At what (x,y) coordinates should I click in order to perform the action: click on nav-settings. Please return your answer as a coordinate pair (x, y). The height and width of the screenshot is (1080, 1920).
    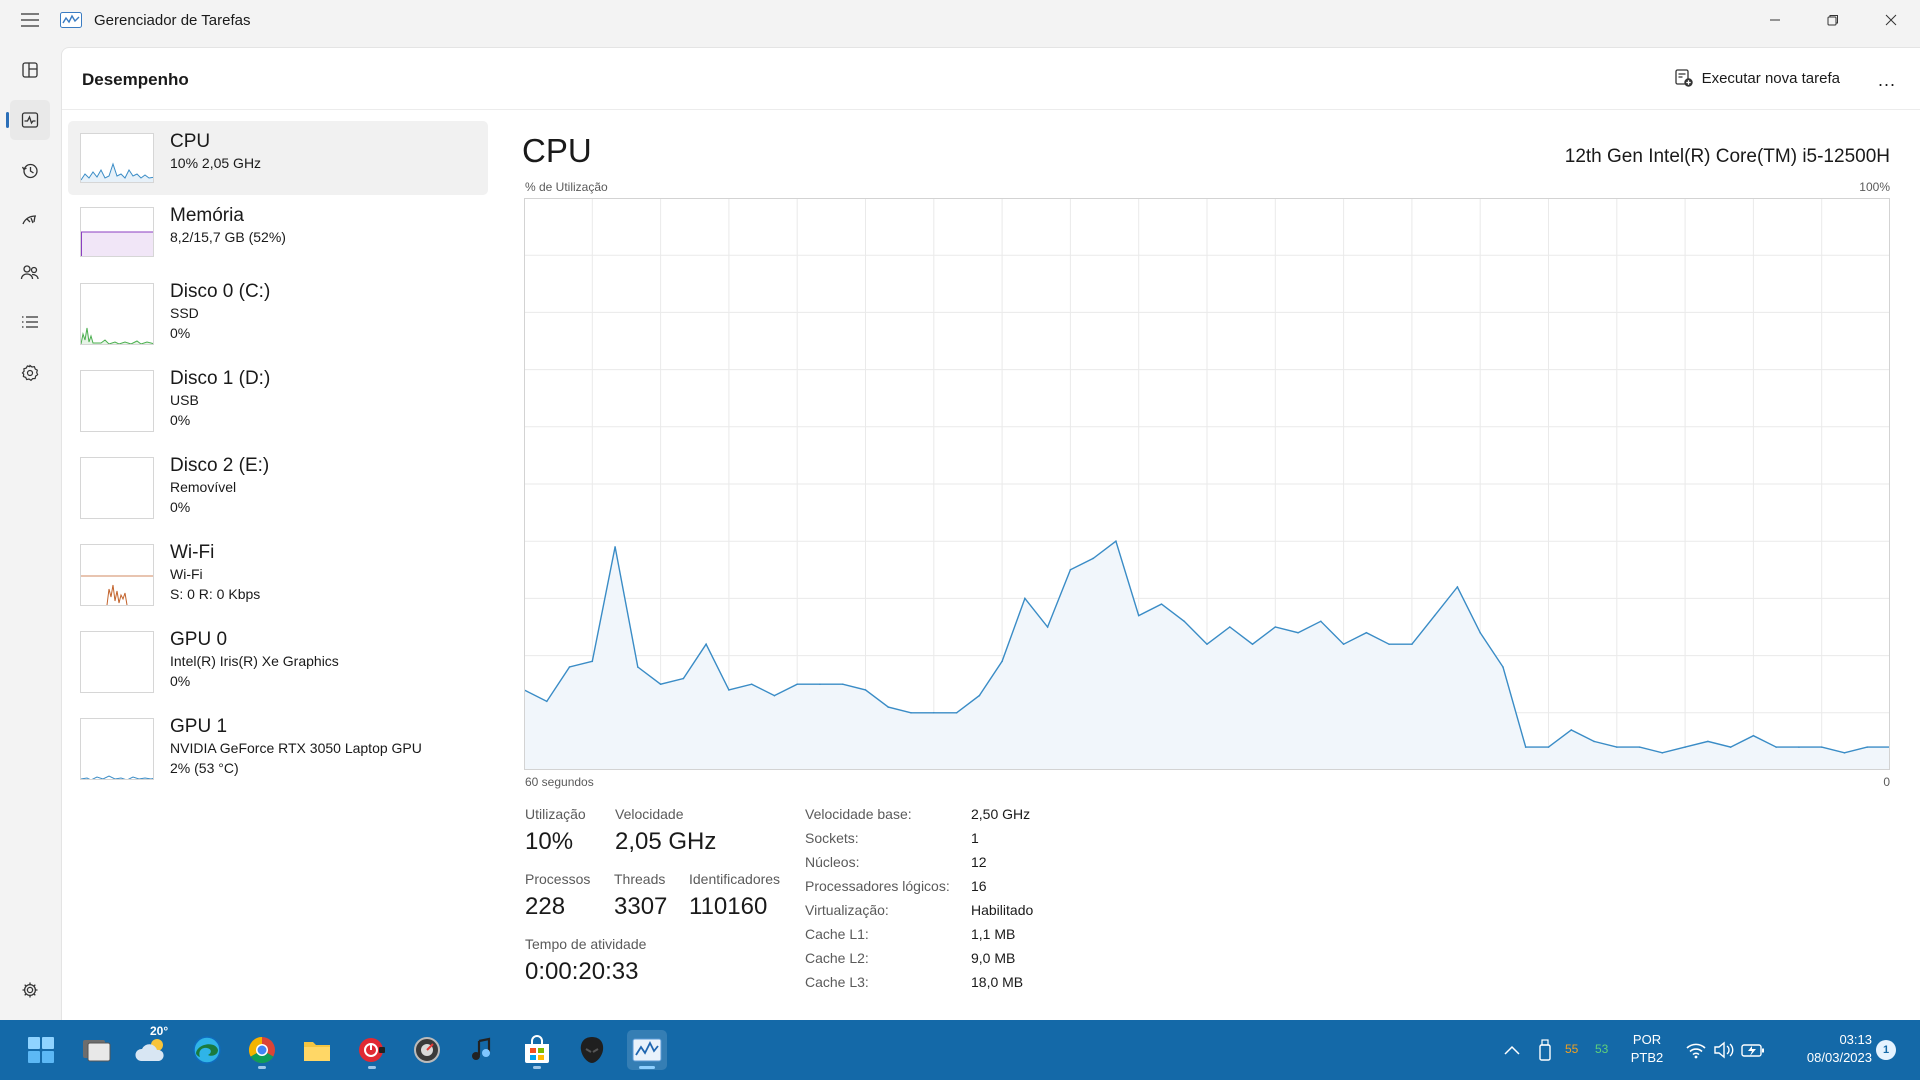
    Looking at the image, I should click on (30, 990).